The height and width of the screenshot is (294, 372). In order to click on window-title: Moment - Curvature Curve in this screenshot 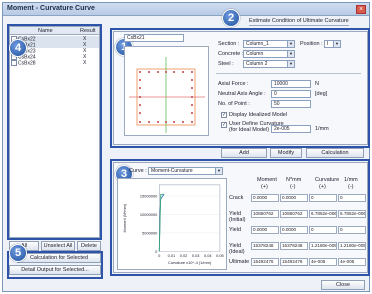, I will do `click(51, 8)`.